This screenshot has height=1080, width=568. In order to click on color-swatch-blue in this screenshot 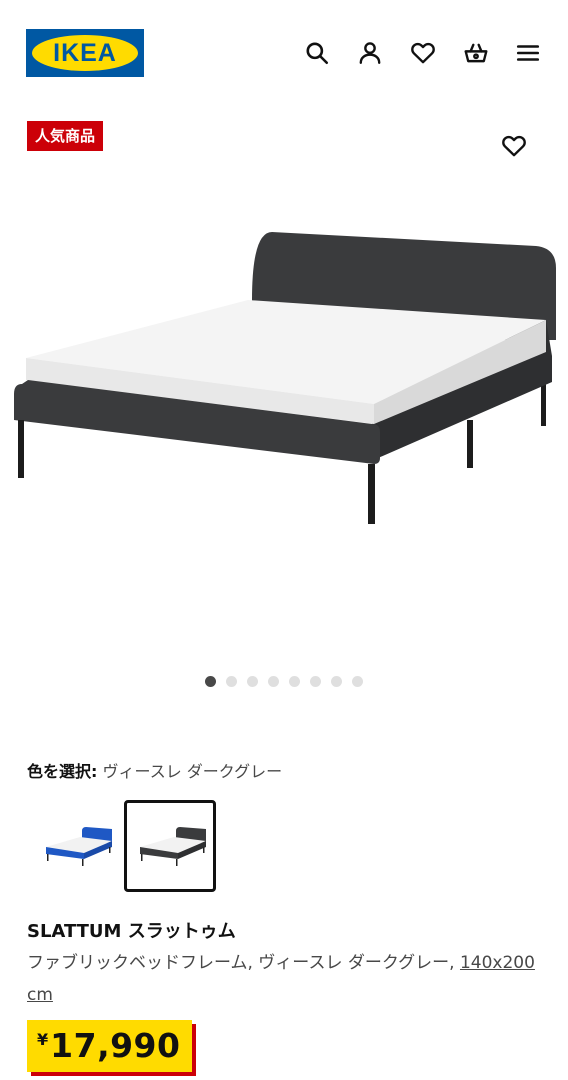, I will do `click(76, 846)`.